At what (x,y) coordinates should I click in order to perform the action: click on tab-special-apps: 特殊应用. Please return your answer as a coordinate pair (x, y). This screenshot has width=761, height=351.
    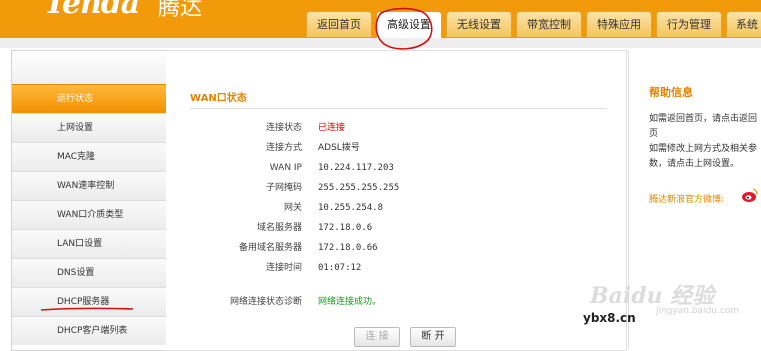
    Looking at the image, I should click on (619, 24).